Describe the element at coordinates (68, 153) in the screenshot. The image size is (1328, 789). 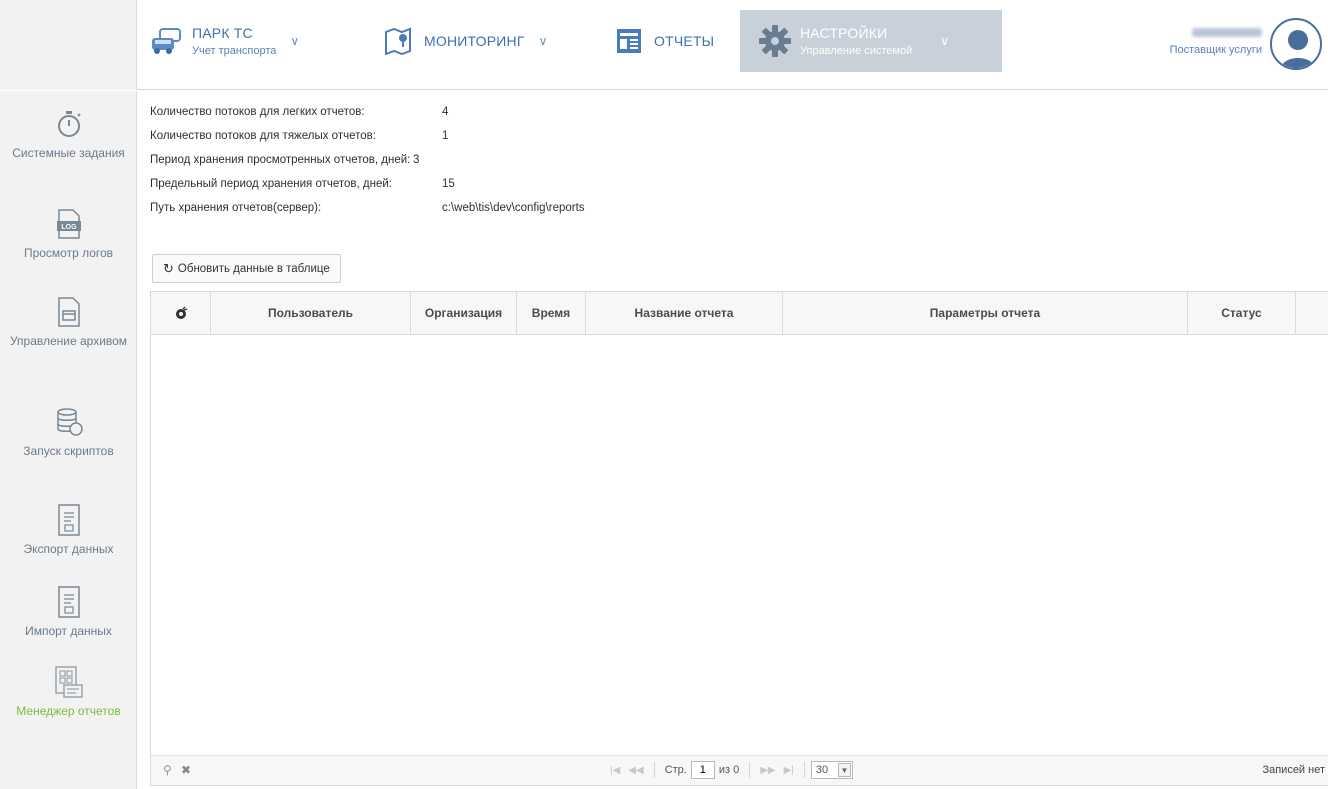
I see `sidebar-item-label: Системные задания` at that location.